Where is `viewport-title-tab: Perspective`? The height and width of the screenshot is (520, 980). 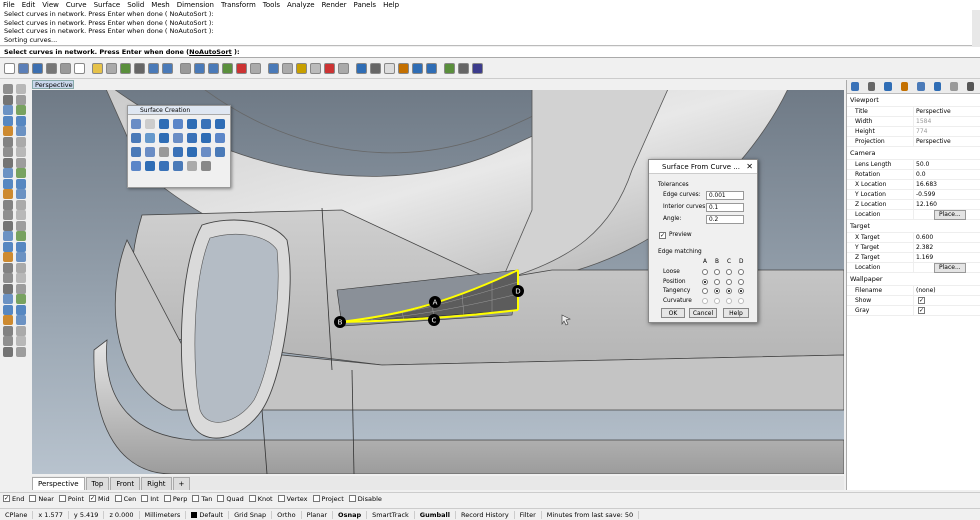
viewport-title-tab: Perspective is located at coordinates (53, 84).